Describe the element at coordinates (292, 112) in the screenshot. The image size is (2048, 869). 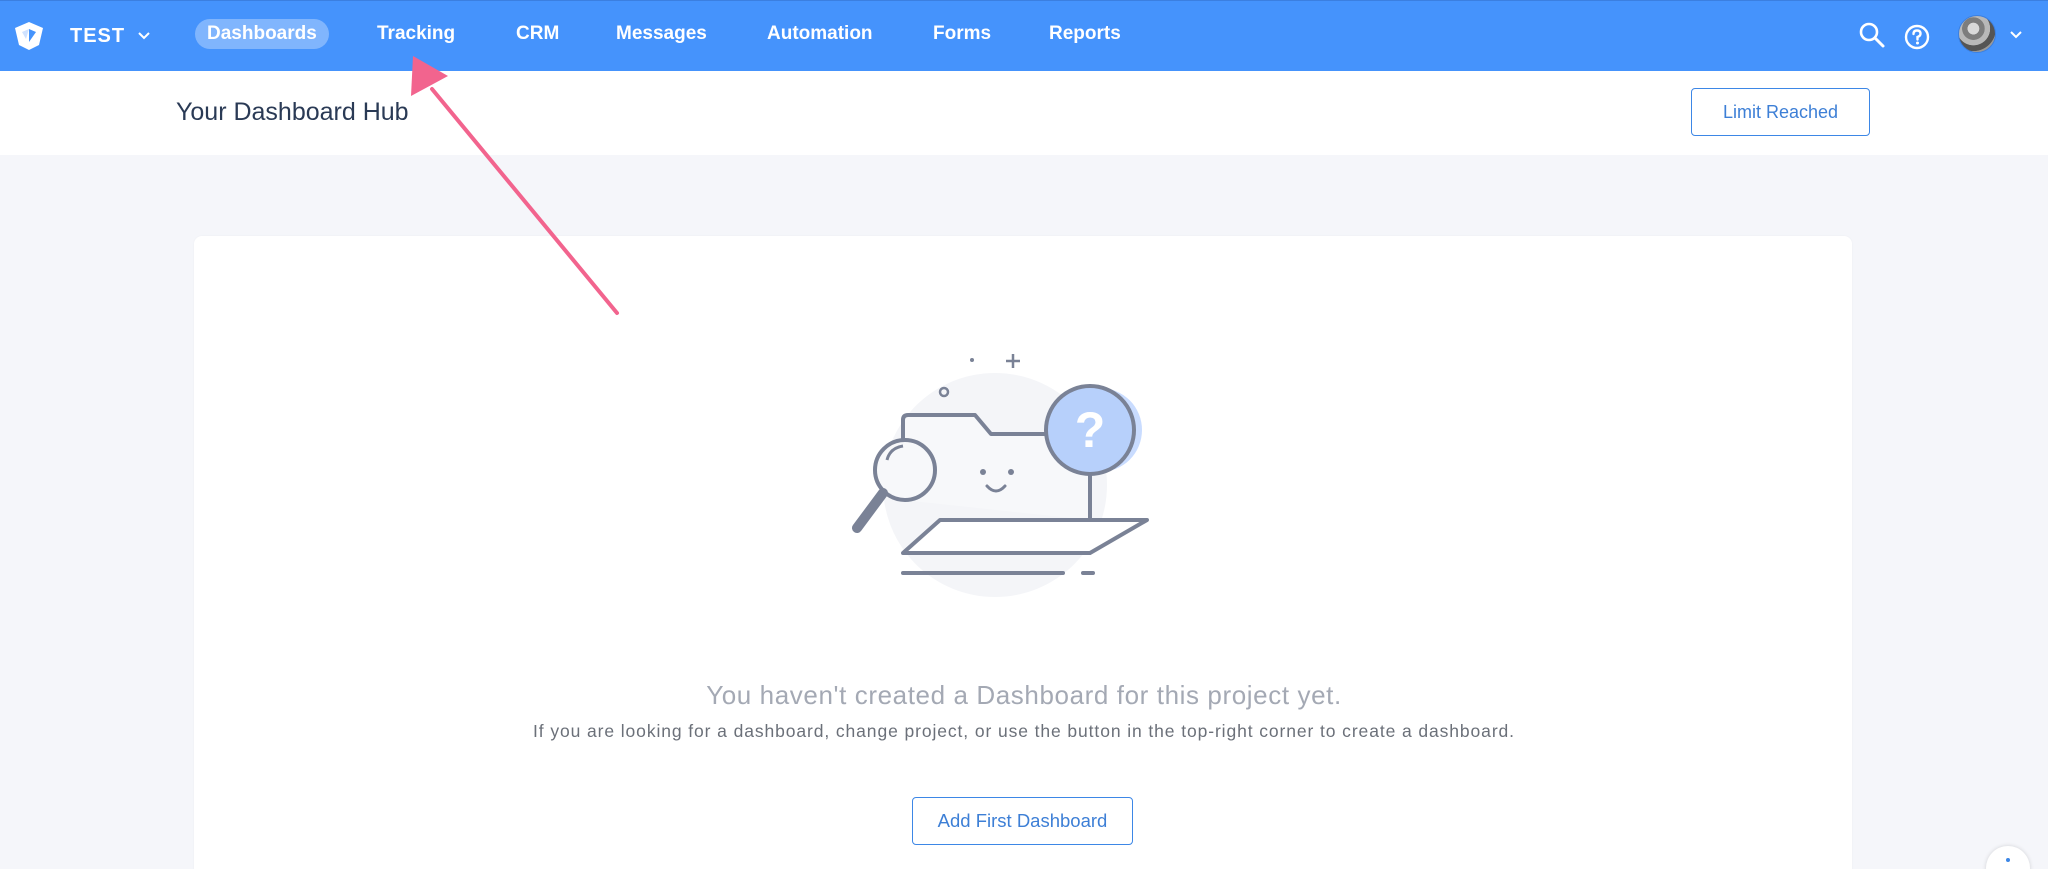
I see `page-title: Your Dashboard Hub` at that location.